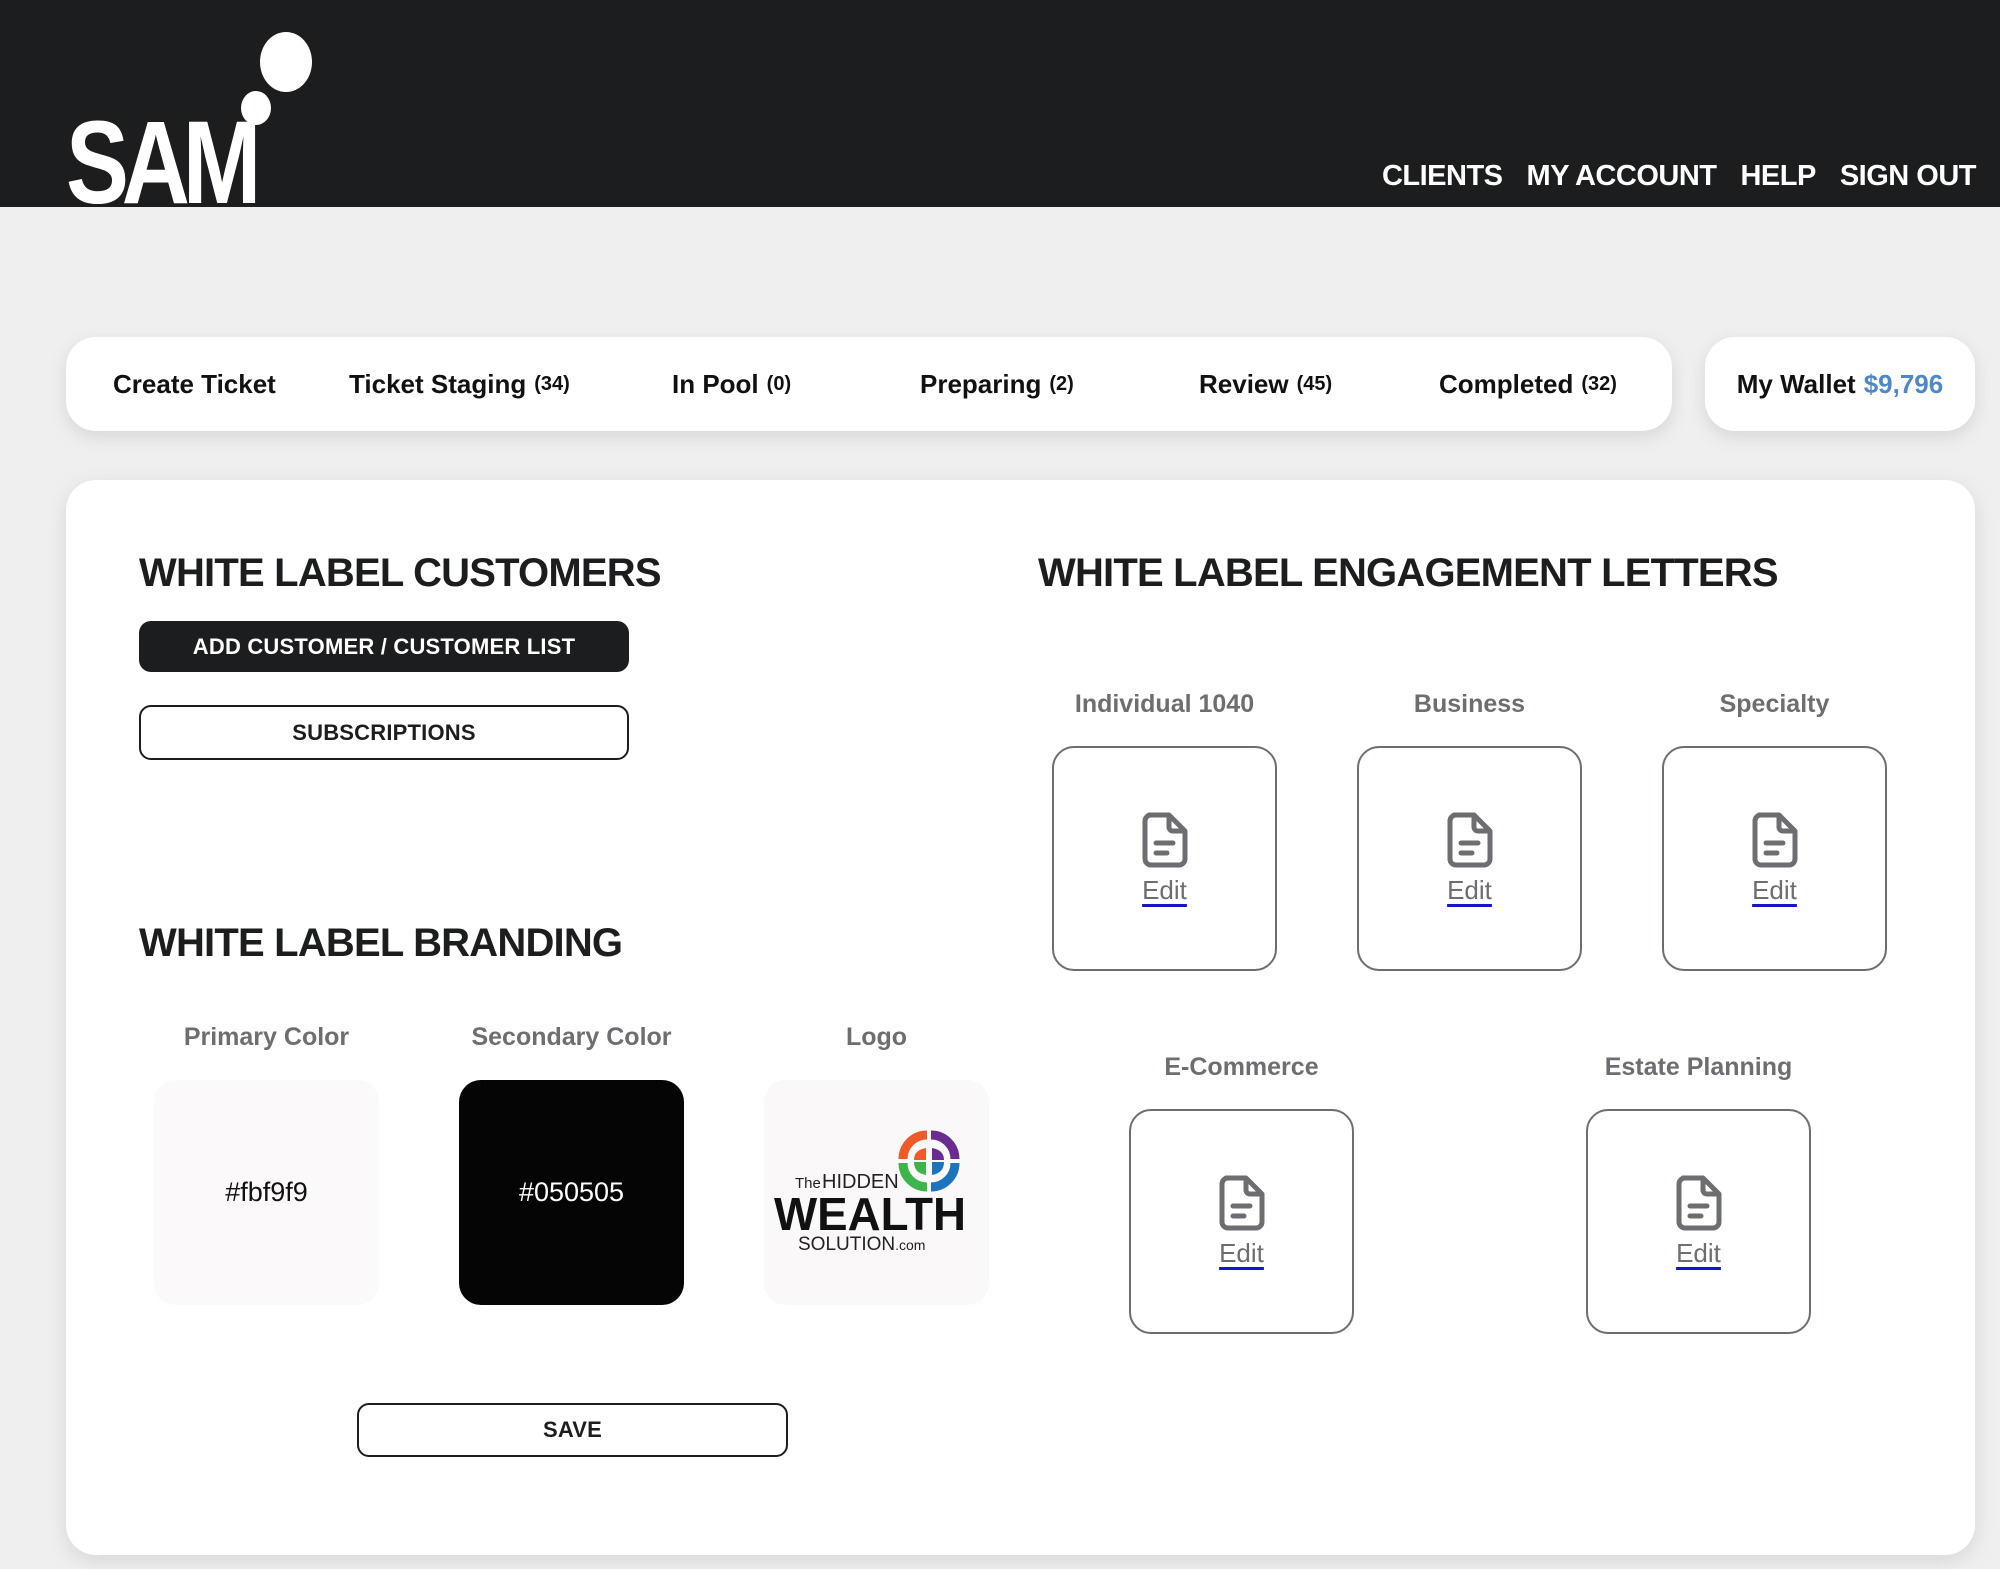  Describe the element at coordinates (1908, 176) in the screenshot. I see `nav-sign-out: SIGN OUT` at that location.